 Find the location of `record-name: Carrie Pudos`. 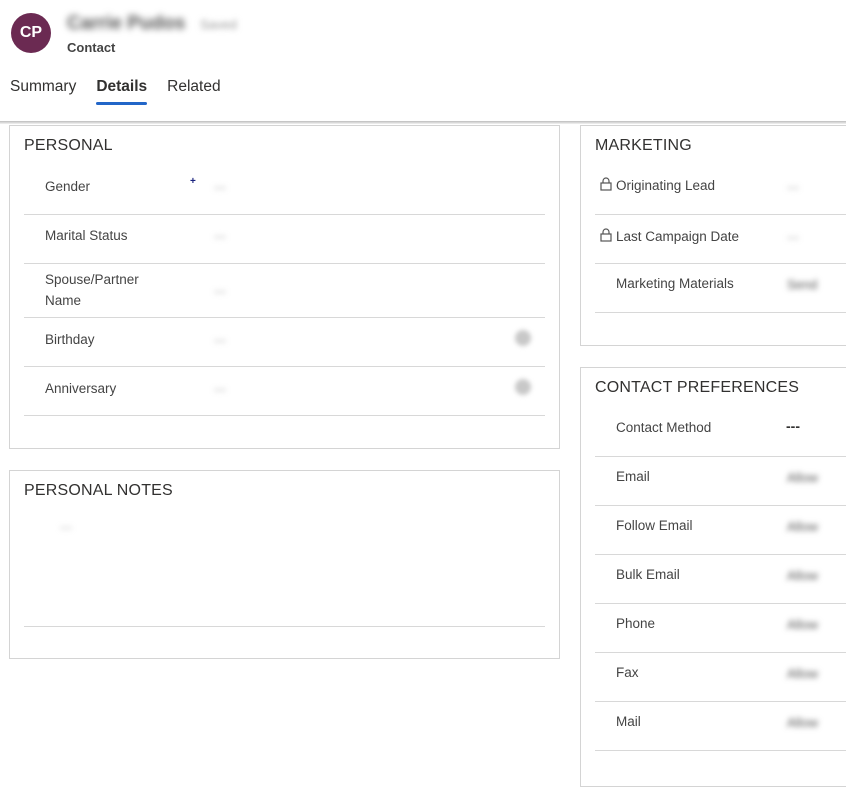

record-name: Carrie Pudos is located at coordinates (126, 23).